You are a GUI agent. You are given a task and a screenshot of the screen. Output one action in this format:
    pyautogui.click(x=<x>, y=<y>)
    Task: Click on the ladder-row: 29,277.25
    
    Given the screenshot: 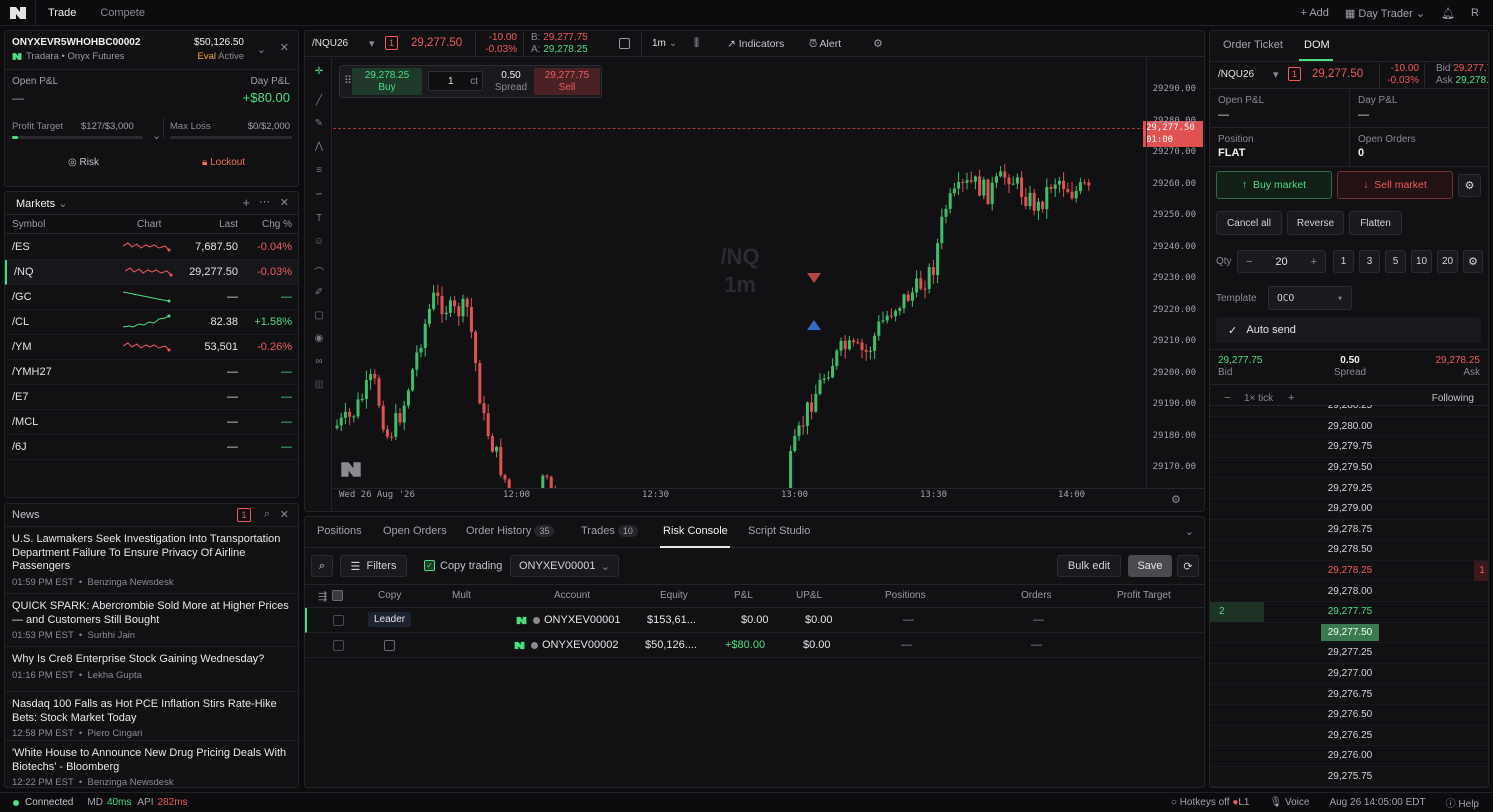 What is the action you would take?
    pyautogui.click(x=1349, y=653)
    